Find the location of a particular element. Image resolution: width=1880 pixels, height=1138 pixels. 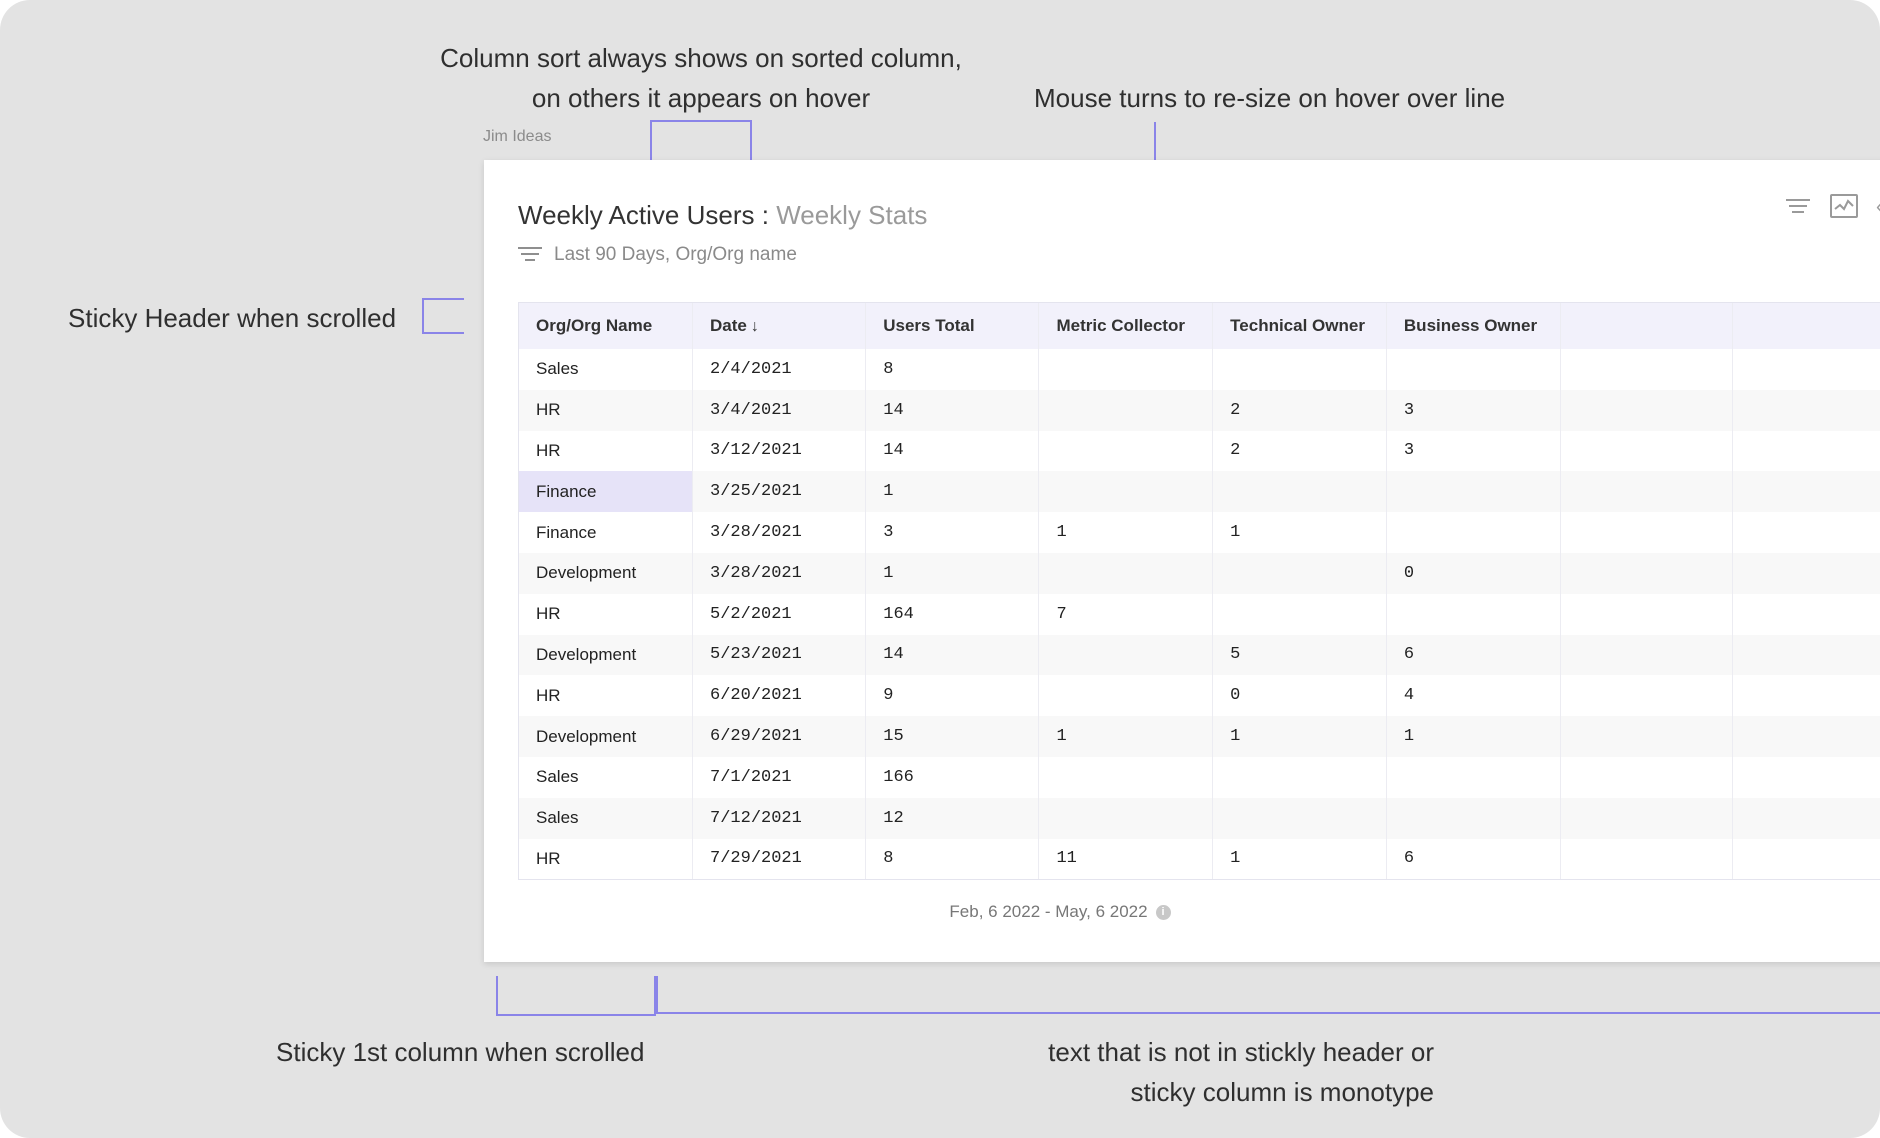

table-row: HR 7/29/2021 8 11 1 6 is located at coordinates (1199, 858).